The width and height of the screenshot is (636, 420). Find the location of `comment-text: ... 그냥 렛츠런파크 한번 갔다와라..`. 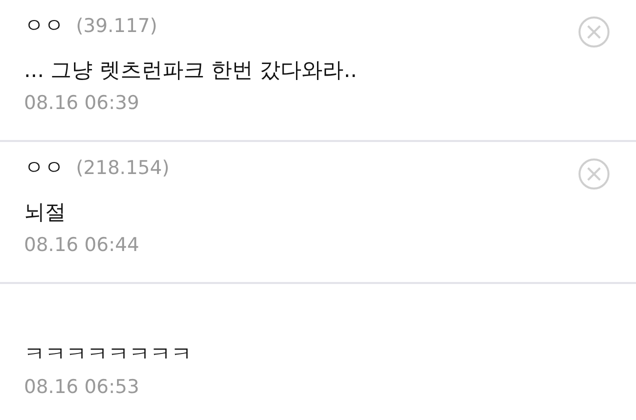

comment-text: ... 그냥 렛츠런파크 한번 갔다와라.. is located at coordinates (191, 70).